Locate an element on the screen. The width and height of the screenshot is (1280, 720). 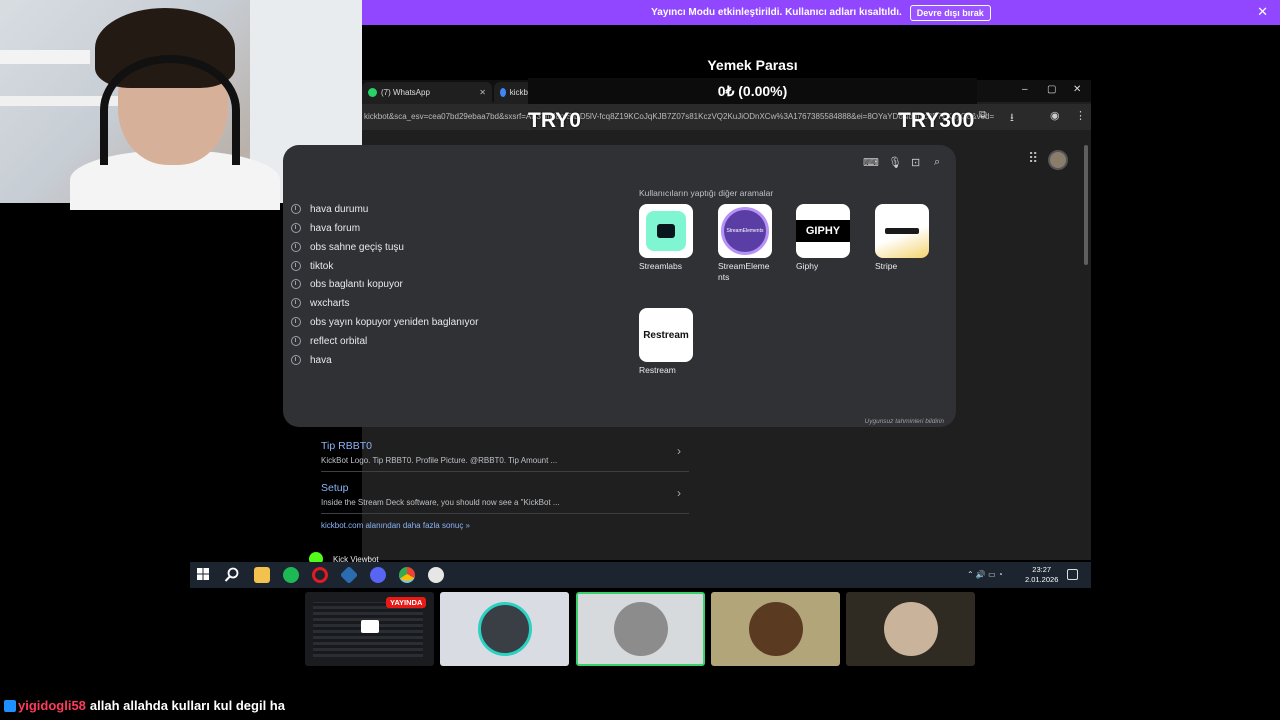
suggestion-item: reflect orbital is located at coordinates (329, 341).